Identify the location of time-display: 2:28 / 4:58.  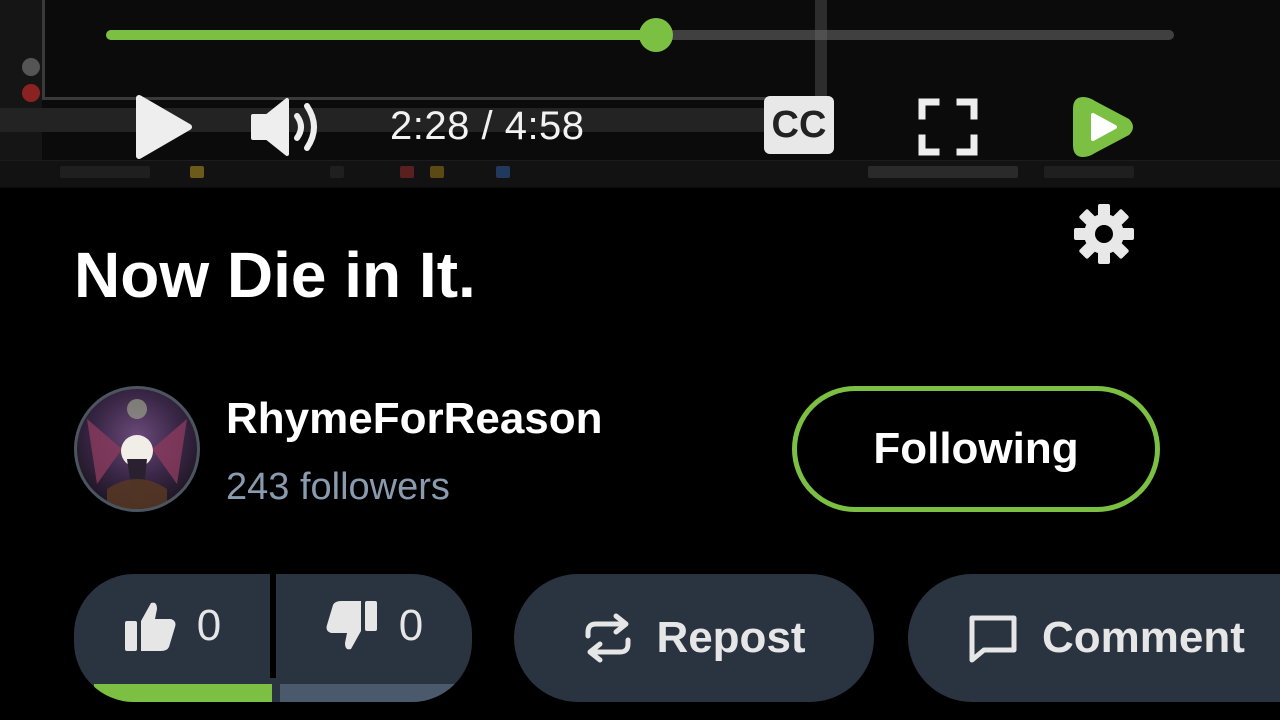
(487, 126).